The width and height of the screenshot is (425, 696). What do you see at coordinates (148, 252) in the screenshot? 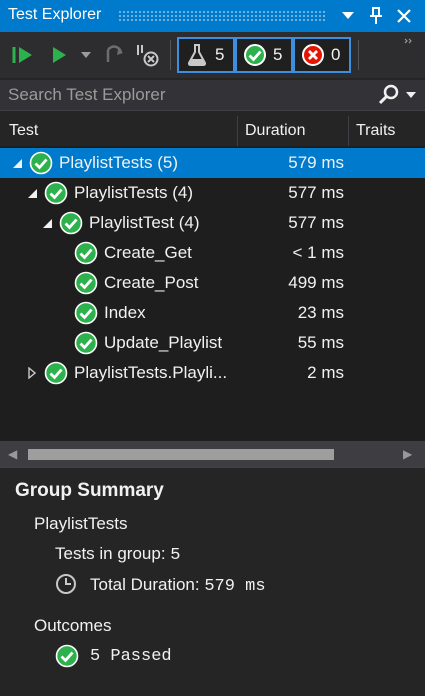
I see `test-name: Create_Get` at bounding box center [148, 252].